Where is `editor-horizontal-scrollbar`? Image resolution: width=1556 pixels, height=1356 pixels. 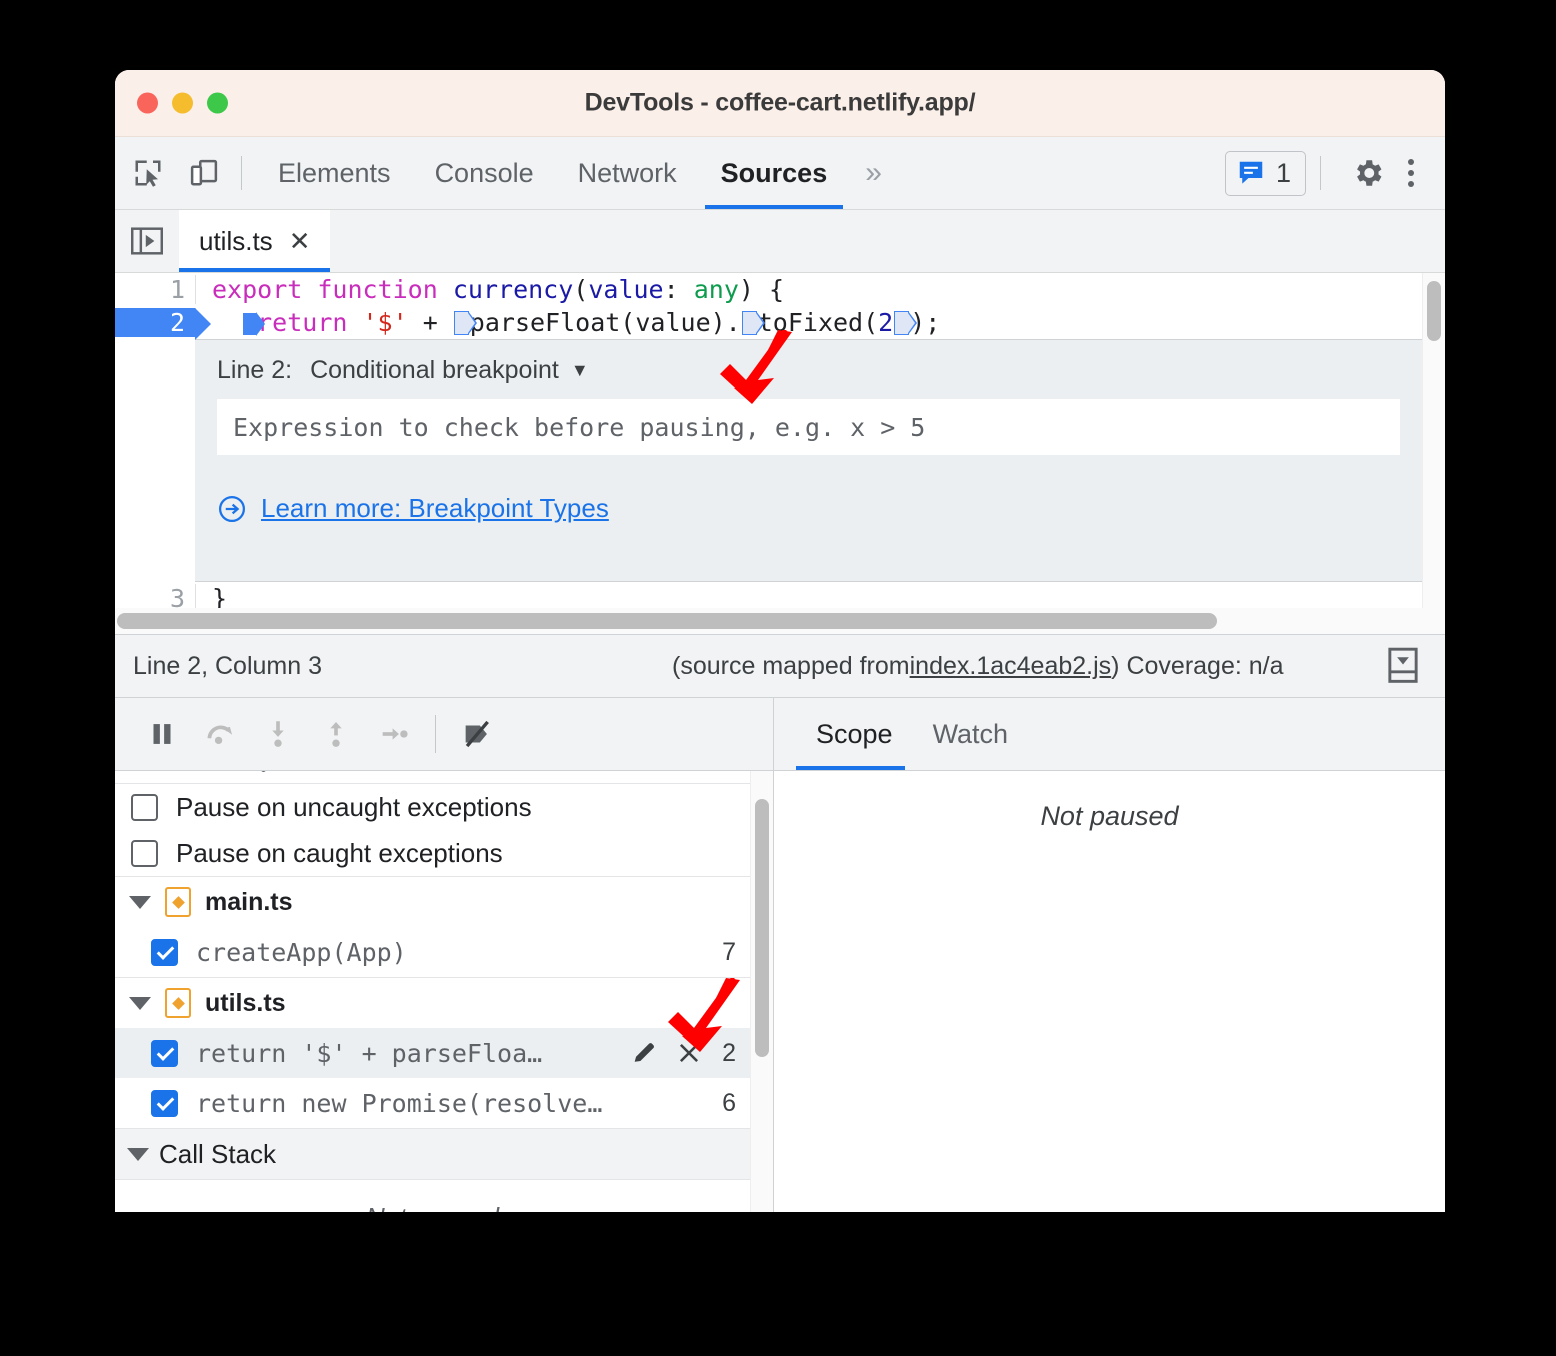
editor-horizontal-scrollbar is located at coordinates (780, 621).